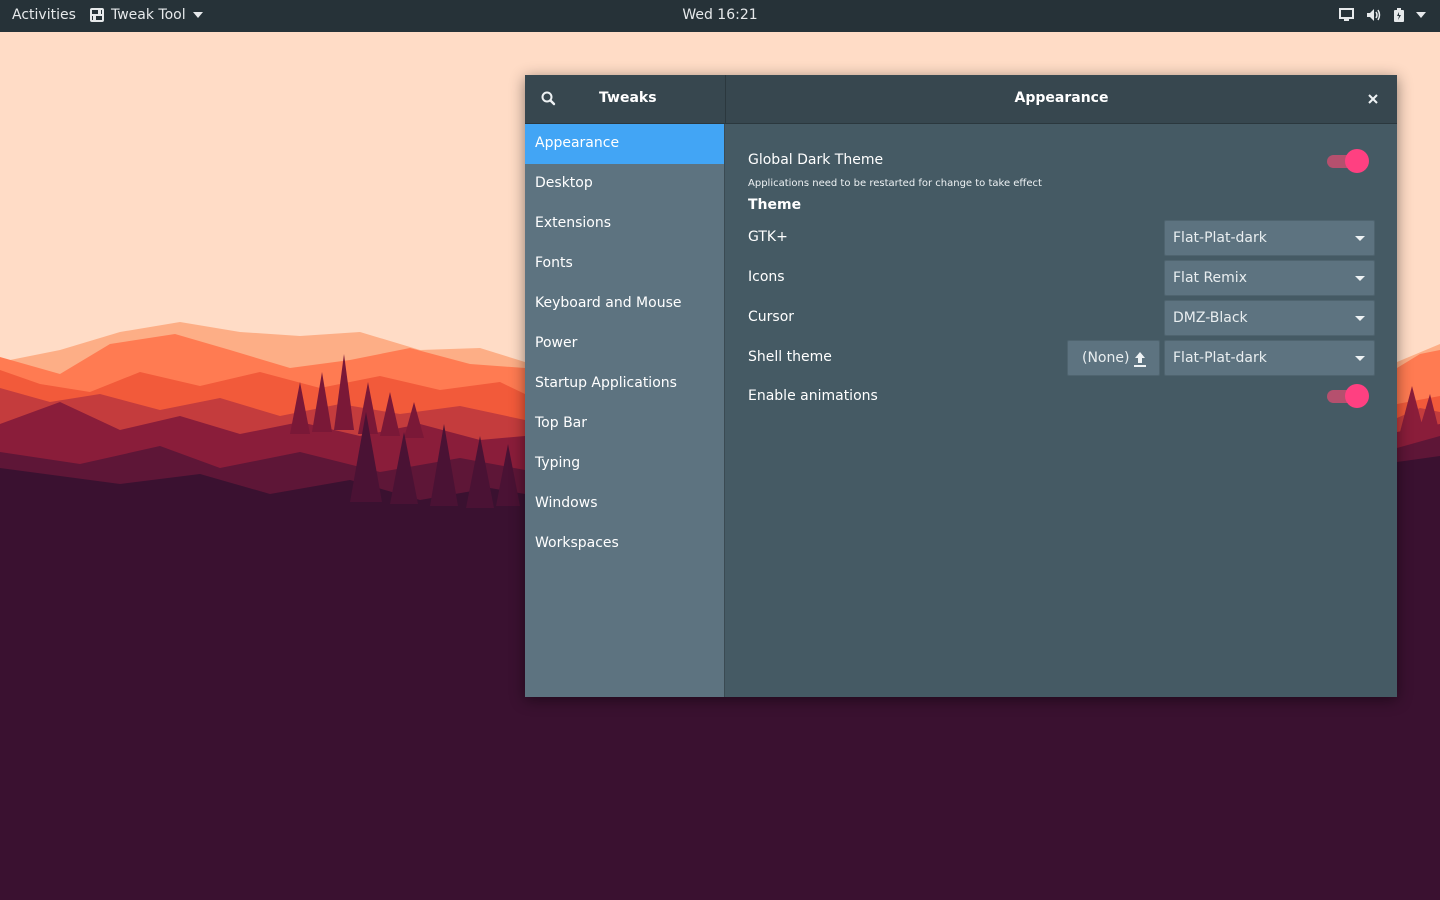  I want to click on sidebar-item-appearance: Appearance, so click(624, 144).